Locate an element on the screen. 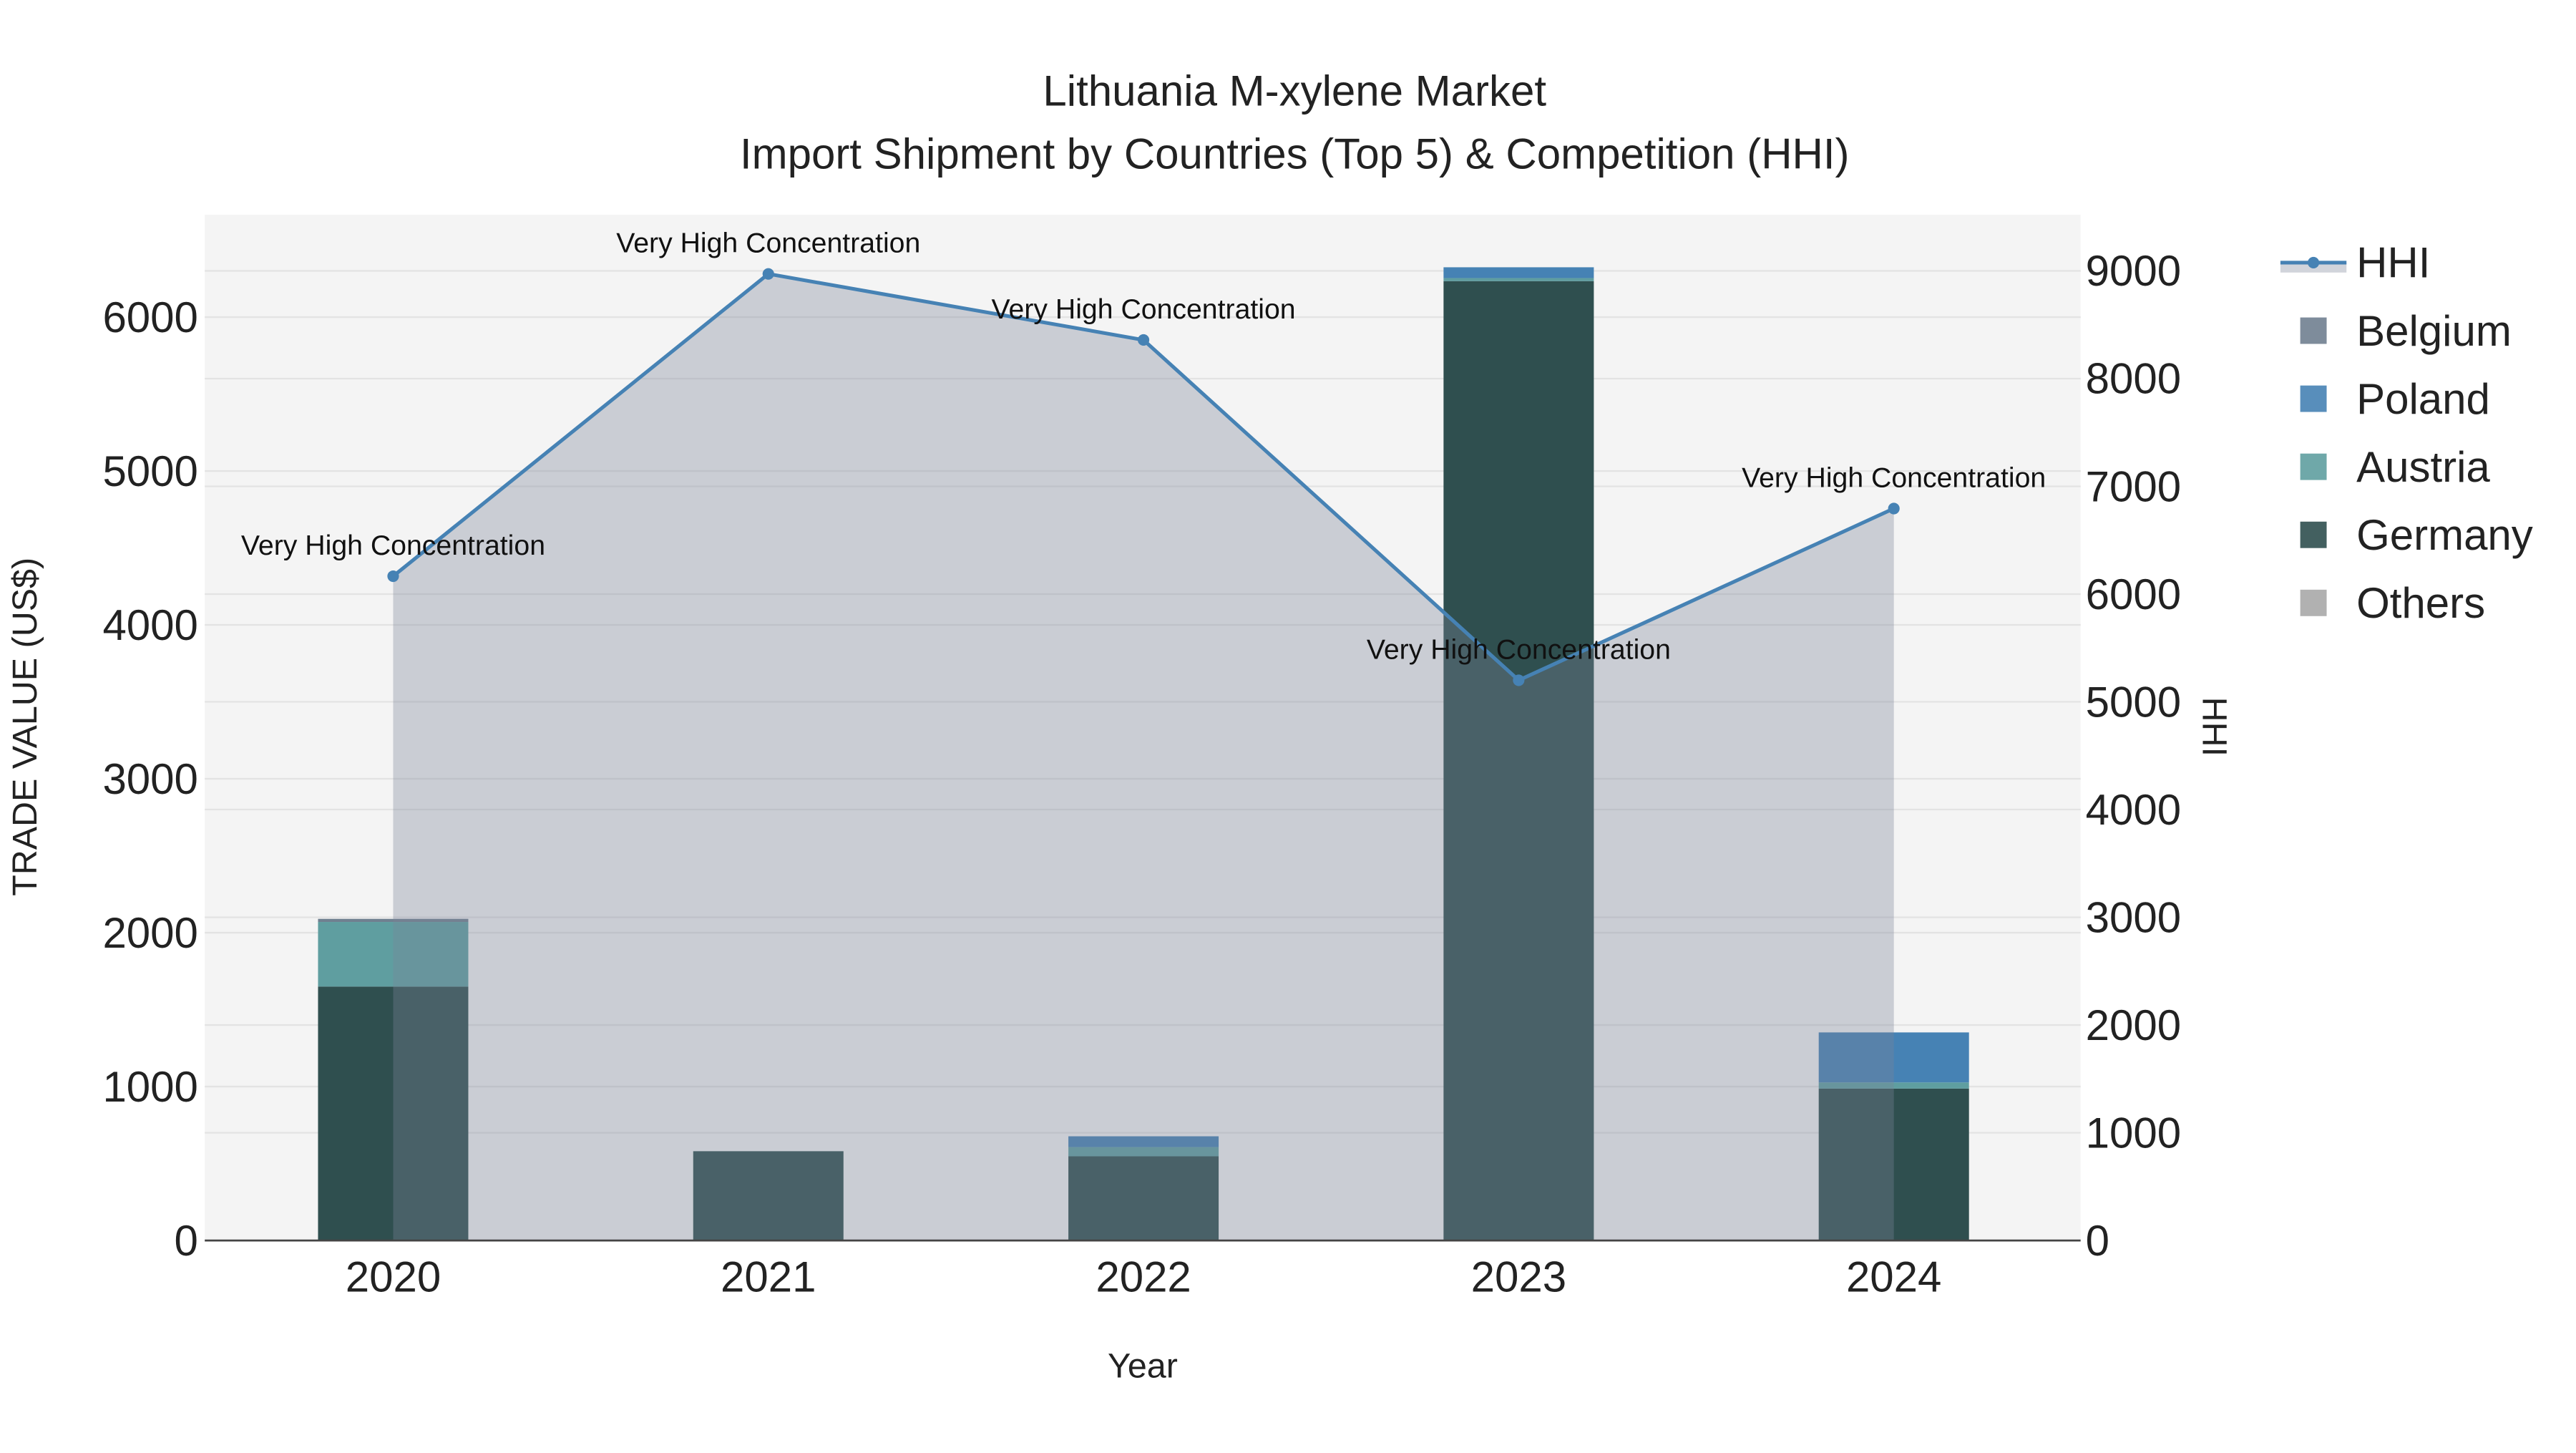 Image resolution: width=2576 pixels, height=1453 pixels. legend: HHI Belgium Poland Austria Germany Others is located at coordinates (2406, 433).